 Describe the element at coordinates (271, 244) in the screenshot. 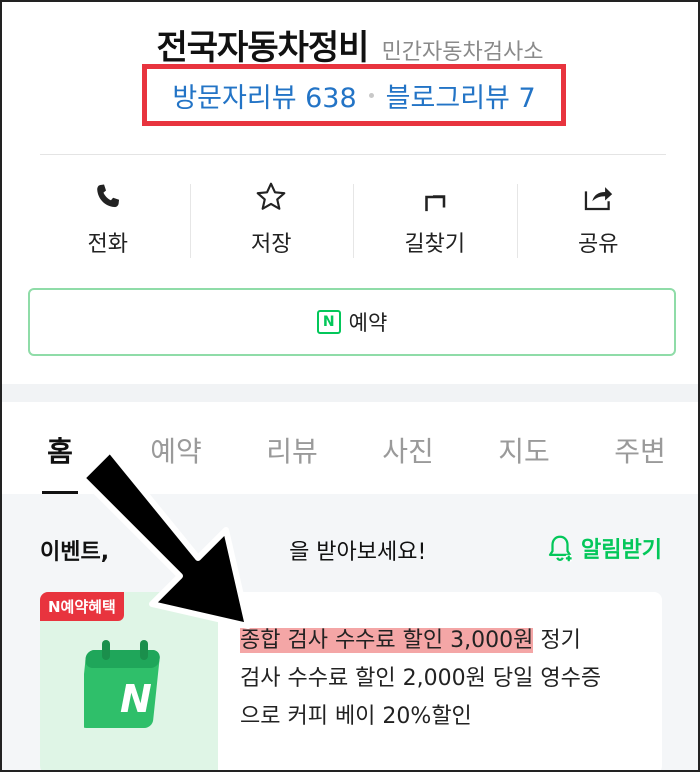

I see `save-label: 저장` at that location.